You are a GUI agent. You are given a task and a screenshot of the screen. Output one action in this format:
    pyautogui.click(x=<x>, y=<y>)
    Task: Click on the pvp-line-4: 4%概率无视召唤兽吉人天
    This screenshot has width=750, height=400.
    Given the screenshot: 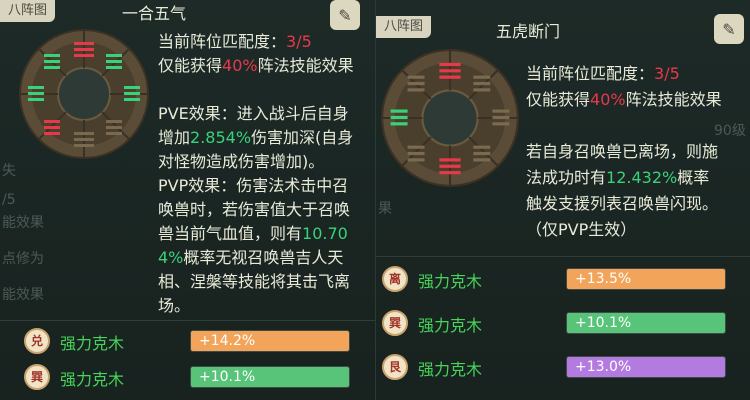 What is the action you would take?
    pyautogui.click(x=251, y=257)
    